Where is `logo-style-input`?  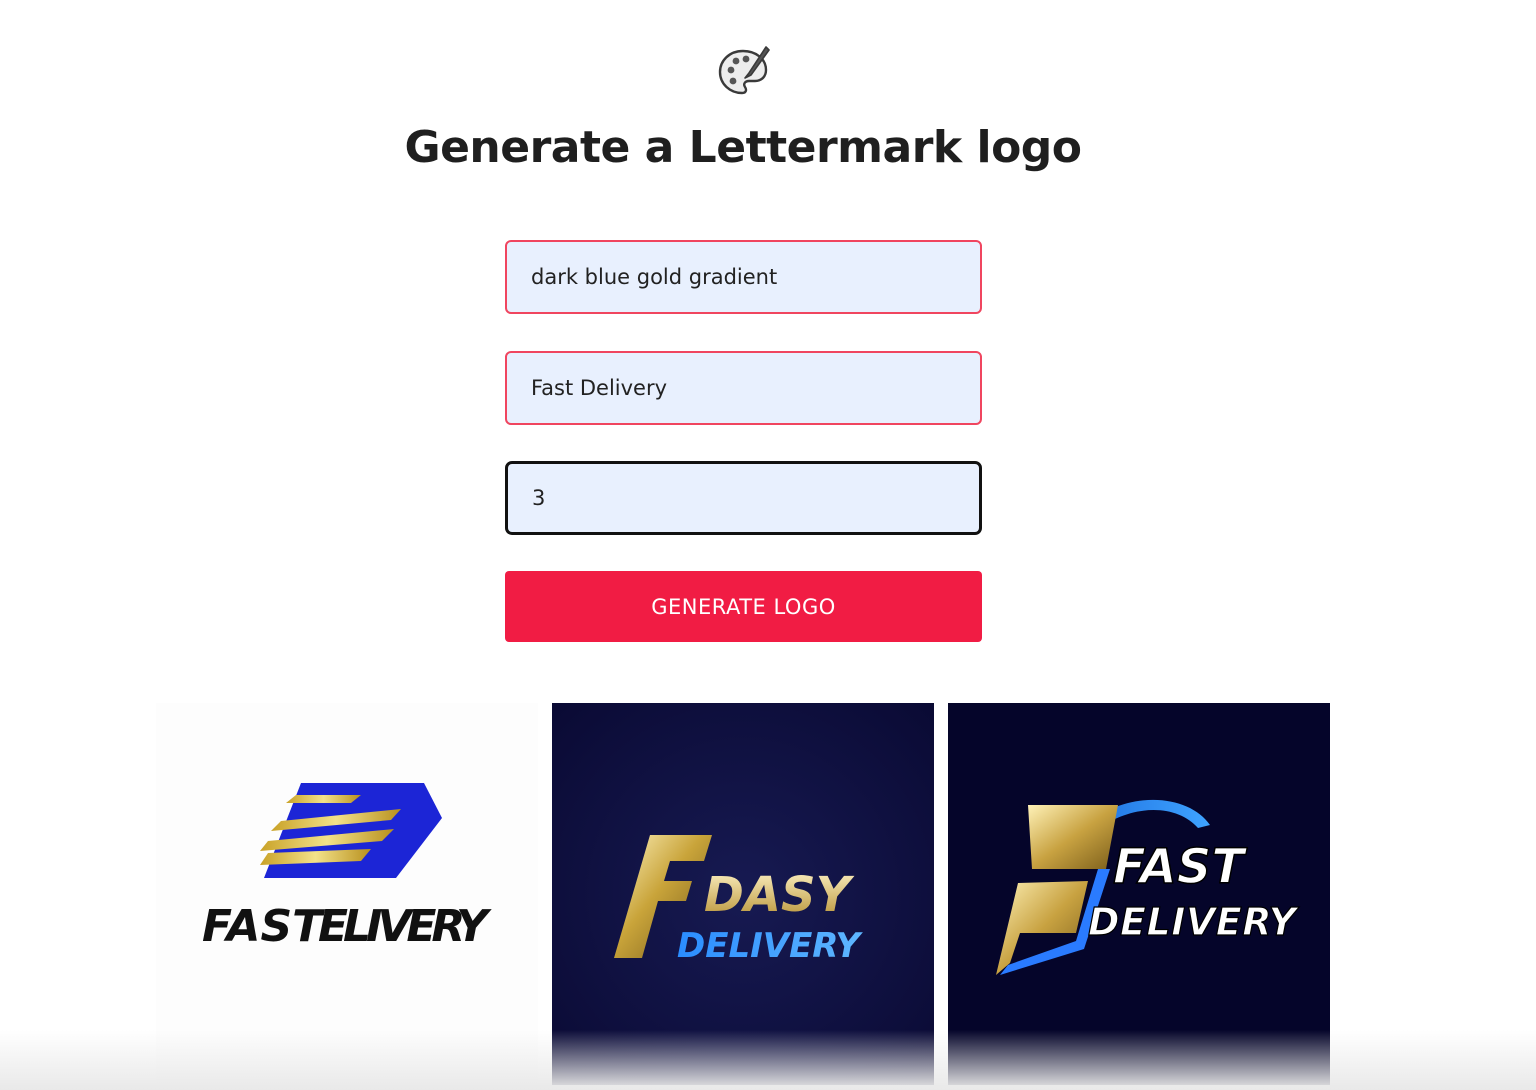
logo-style-input is located at coordinates (743, 277).